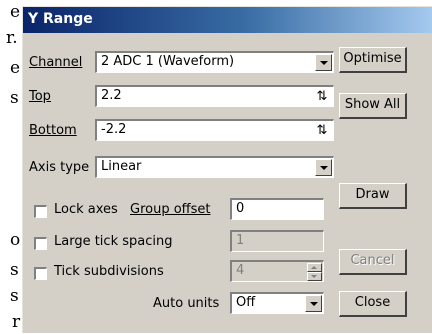 This screenshot has width=432, height=334. Describe the element at coordinates (277, 303) in the screenshot. I see `auto-units-select: Off` at that location.